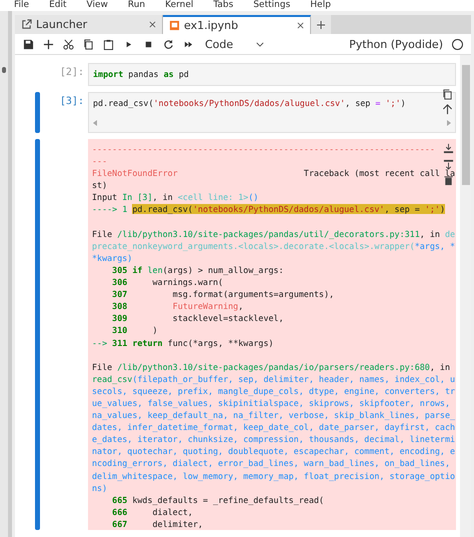 Image resolution: width=474 pixels, height=537 pixels. Describe the element at coordinates (448, 148) in the screenshot. I see `insert-above-icon` at that location.